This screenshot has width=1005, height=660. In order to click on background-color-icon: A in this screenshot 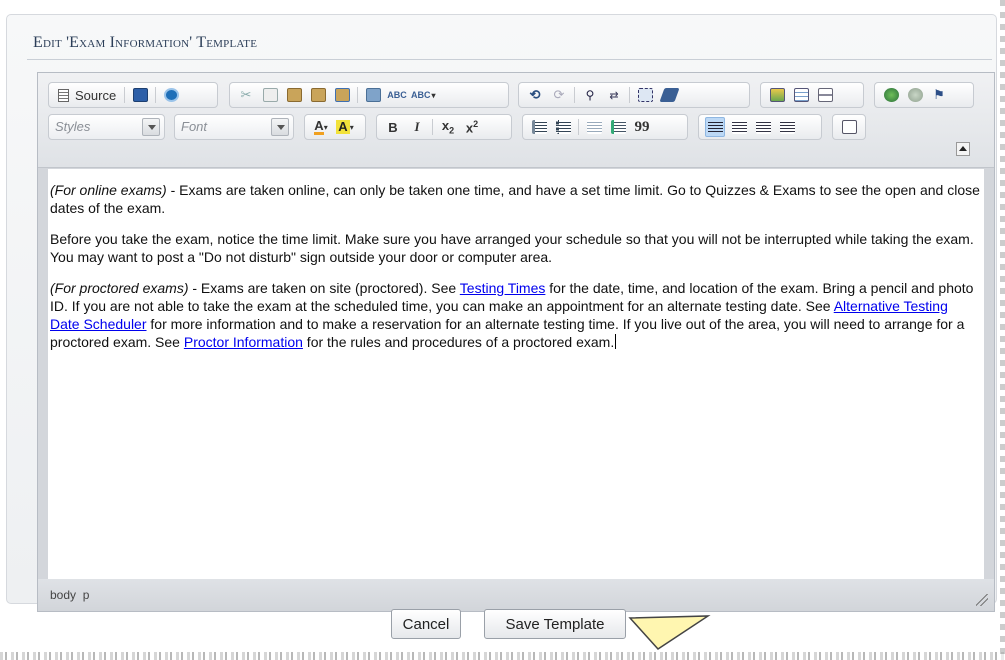, I will do `click(343, 126)`.